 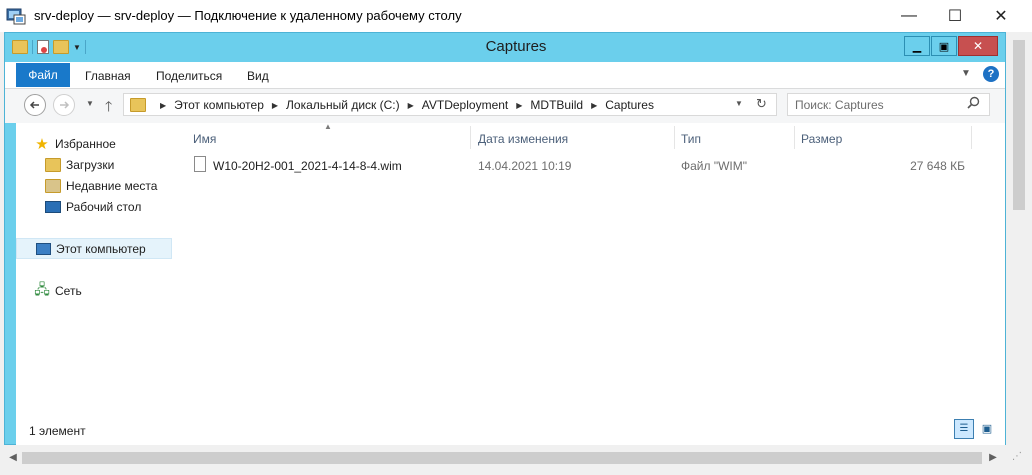 I want to click on back-button, so click(x=35, y=105).